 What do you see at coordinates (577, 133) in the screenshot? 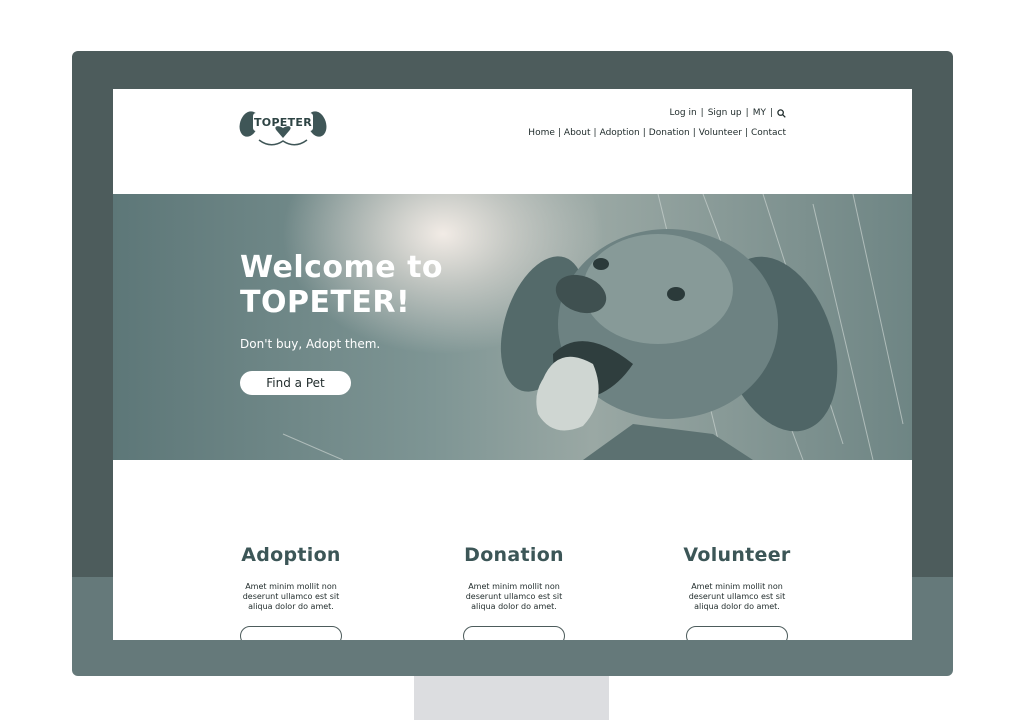
I see `nav-about: About` at bounding box center [577, 133].